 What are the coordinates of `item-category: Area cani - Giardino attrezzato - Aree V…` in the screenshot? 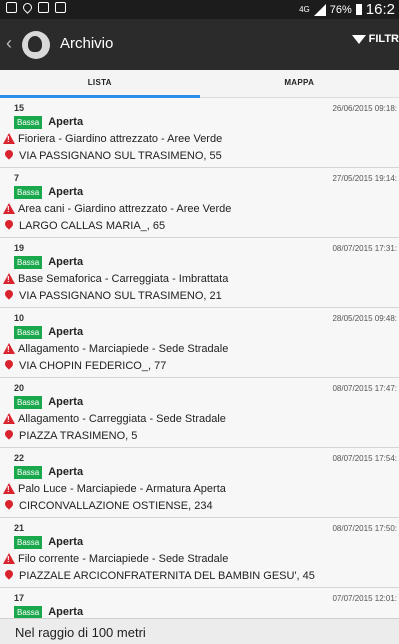 It's located at (125, 208).